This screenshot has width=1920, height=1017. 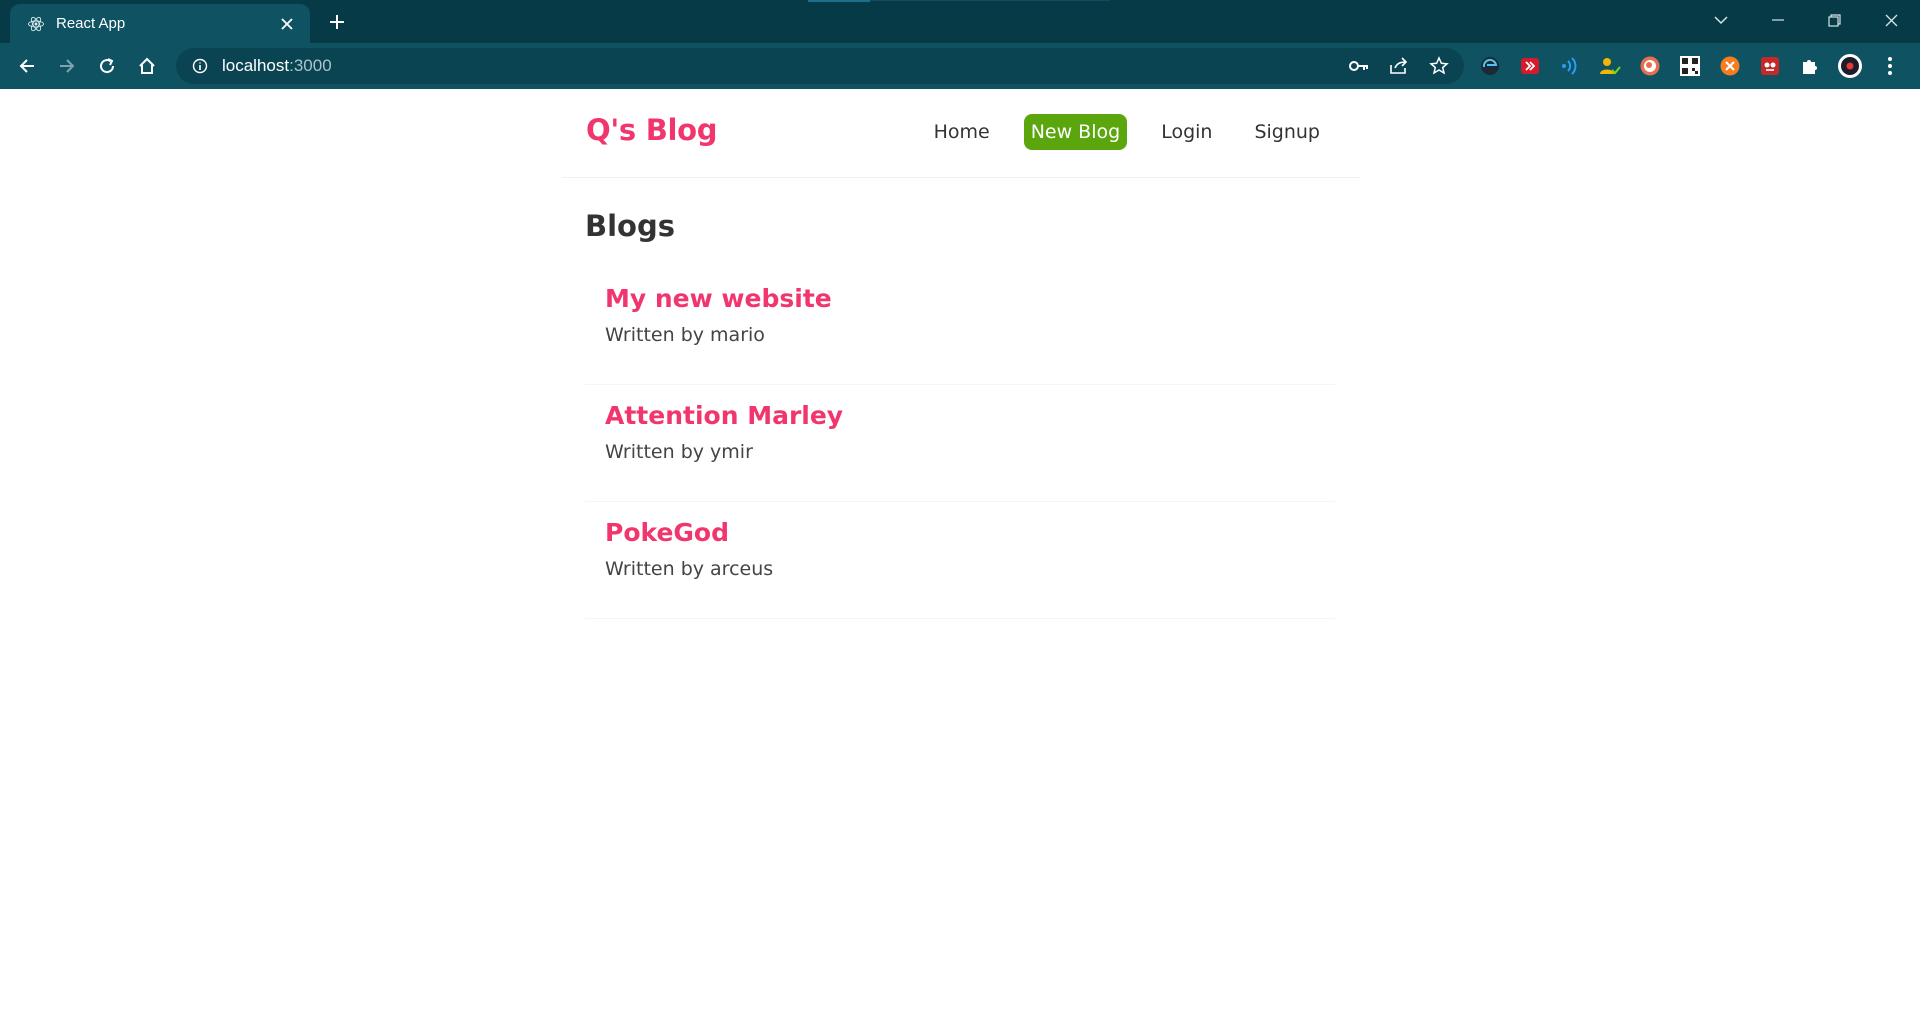 I want to click on blog-preview: My new website Written by mario, so click(x=960, y=326).